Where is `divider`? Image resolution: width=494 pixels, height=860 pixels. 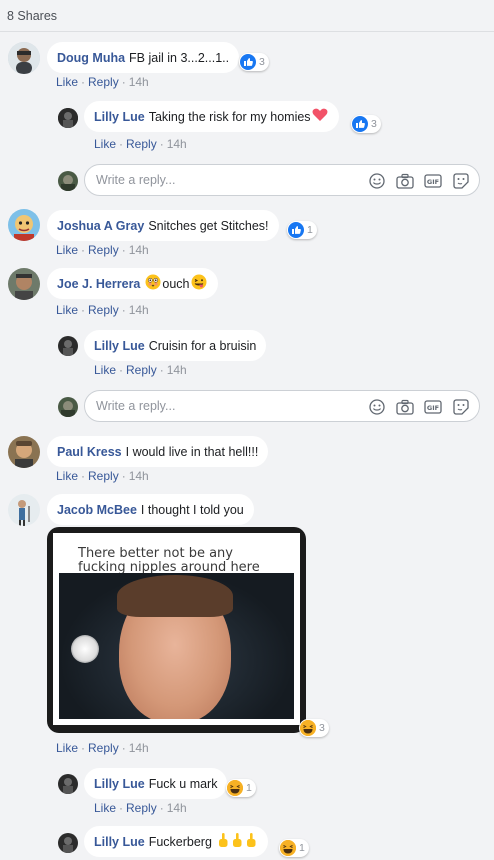 divider is located at coordinates (247, 31).